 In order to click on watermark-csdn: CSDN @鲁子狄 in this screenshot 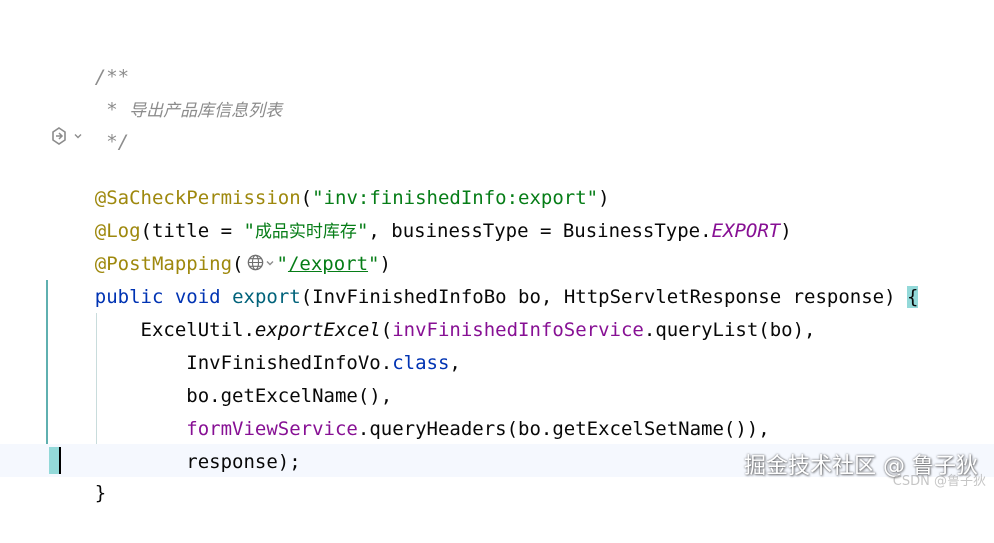, I will do `click(939, 481)`.